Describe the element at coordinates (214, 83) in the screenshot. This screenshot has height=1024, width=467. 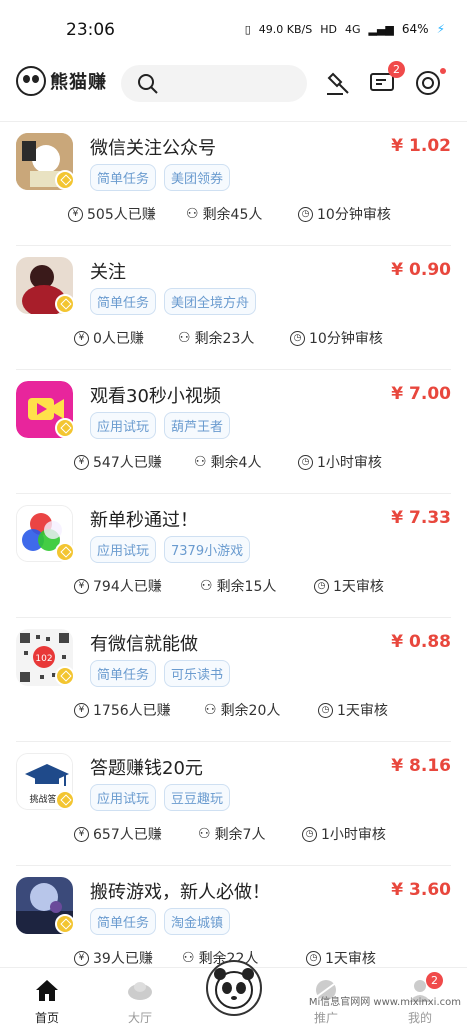
I see `search-bar` at that location.